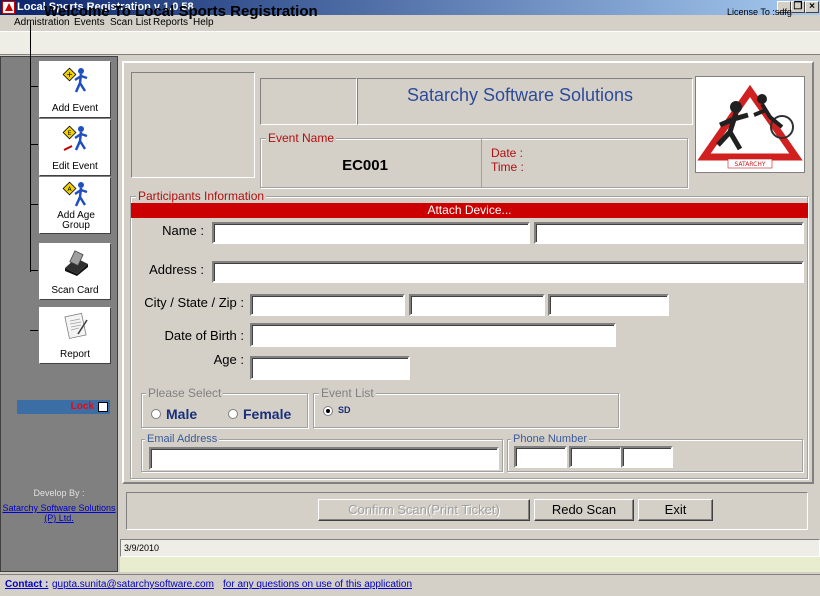 The width and height of the screenshot is (820, 596). I want to click on add-event-icon: +, so click(75, 80).